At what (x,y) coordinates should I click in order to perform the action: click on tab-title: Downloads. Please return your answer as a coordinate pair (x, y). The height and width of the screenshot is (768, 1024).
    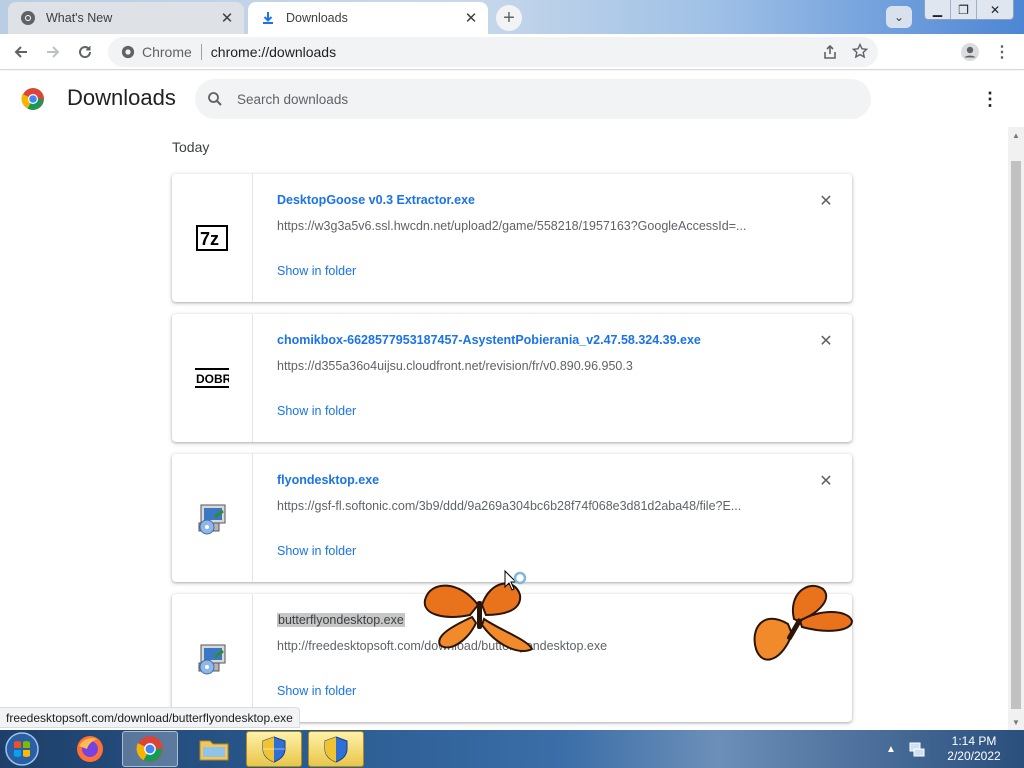
    Looking at the image, I should click on (317, 18).